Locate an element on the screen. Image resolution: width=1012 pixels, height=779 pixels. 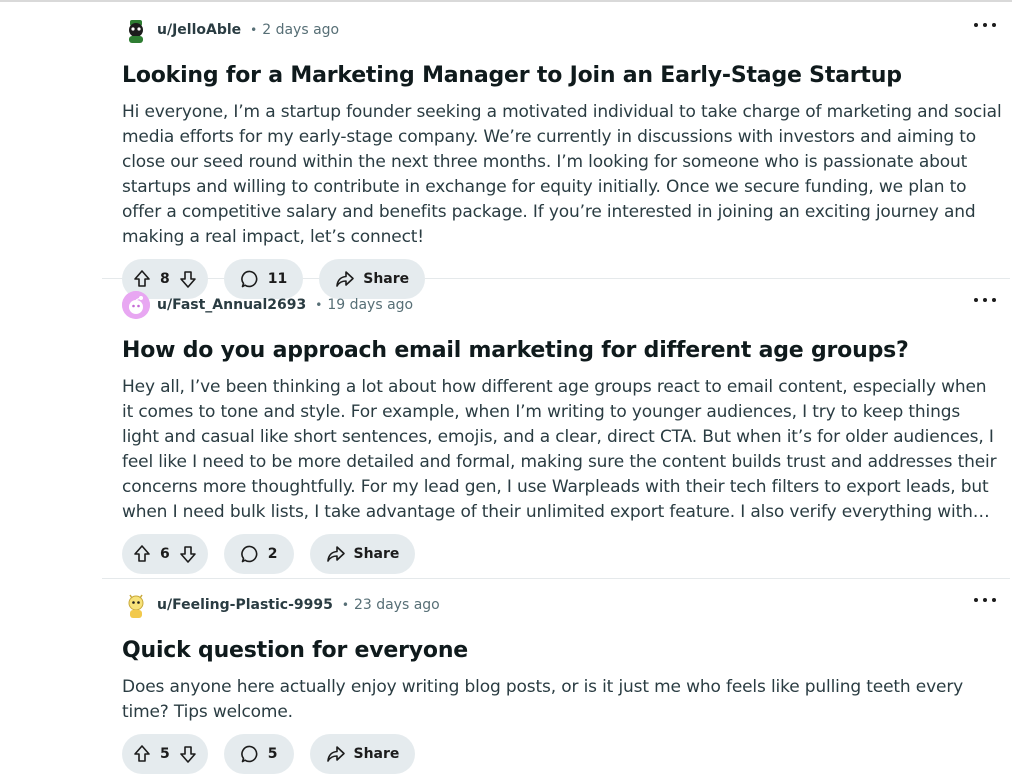
post-title: Quick question for everyone is located at coordinates (566, 651).